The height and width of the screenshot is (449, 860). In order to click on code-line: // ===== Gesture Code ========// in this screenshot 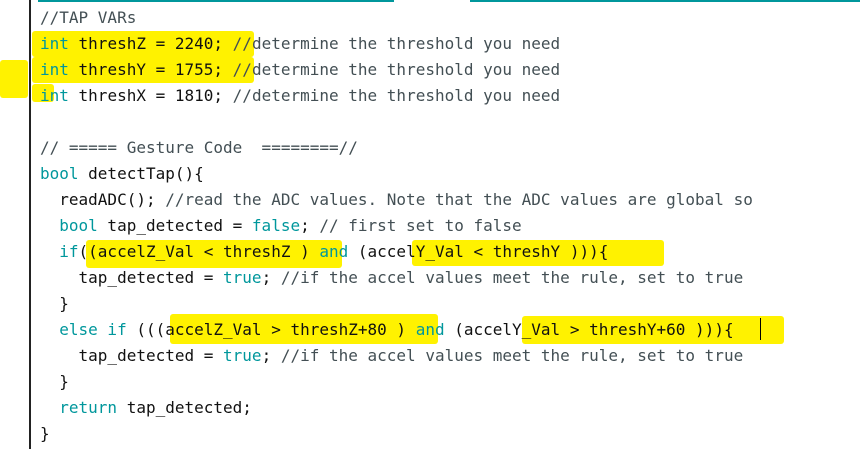, I will do `click(396, 148)`.